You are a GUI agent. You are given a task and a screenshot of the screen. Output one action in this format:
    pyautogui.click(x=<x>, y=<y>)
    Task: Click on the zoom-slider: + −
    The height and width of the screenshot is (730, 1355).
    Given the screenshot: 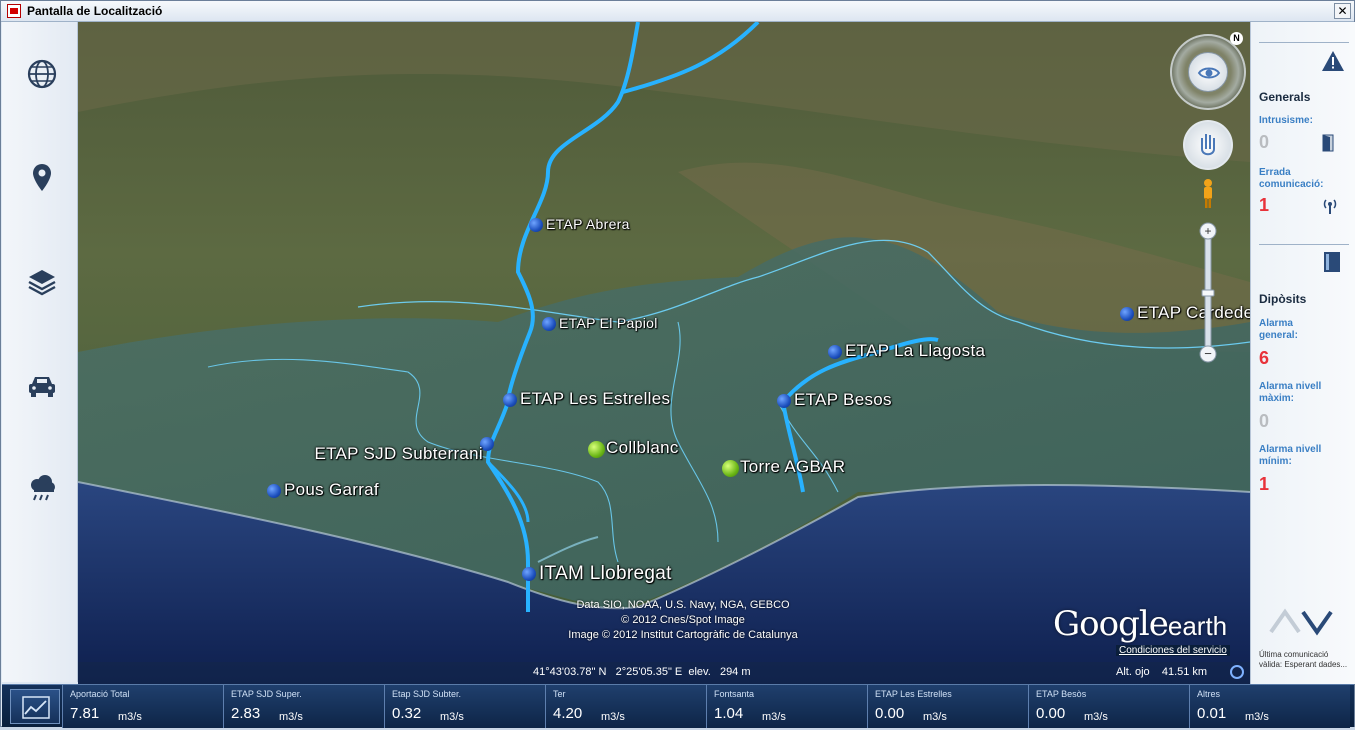 What is the action you would take?
    pyautogui.click(x=1208, y=293)
    